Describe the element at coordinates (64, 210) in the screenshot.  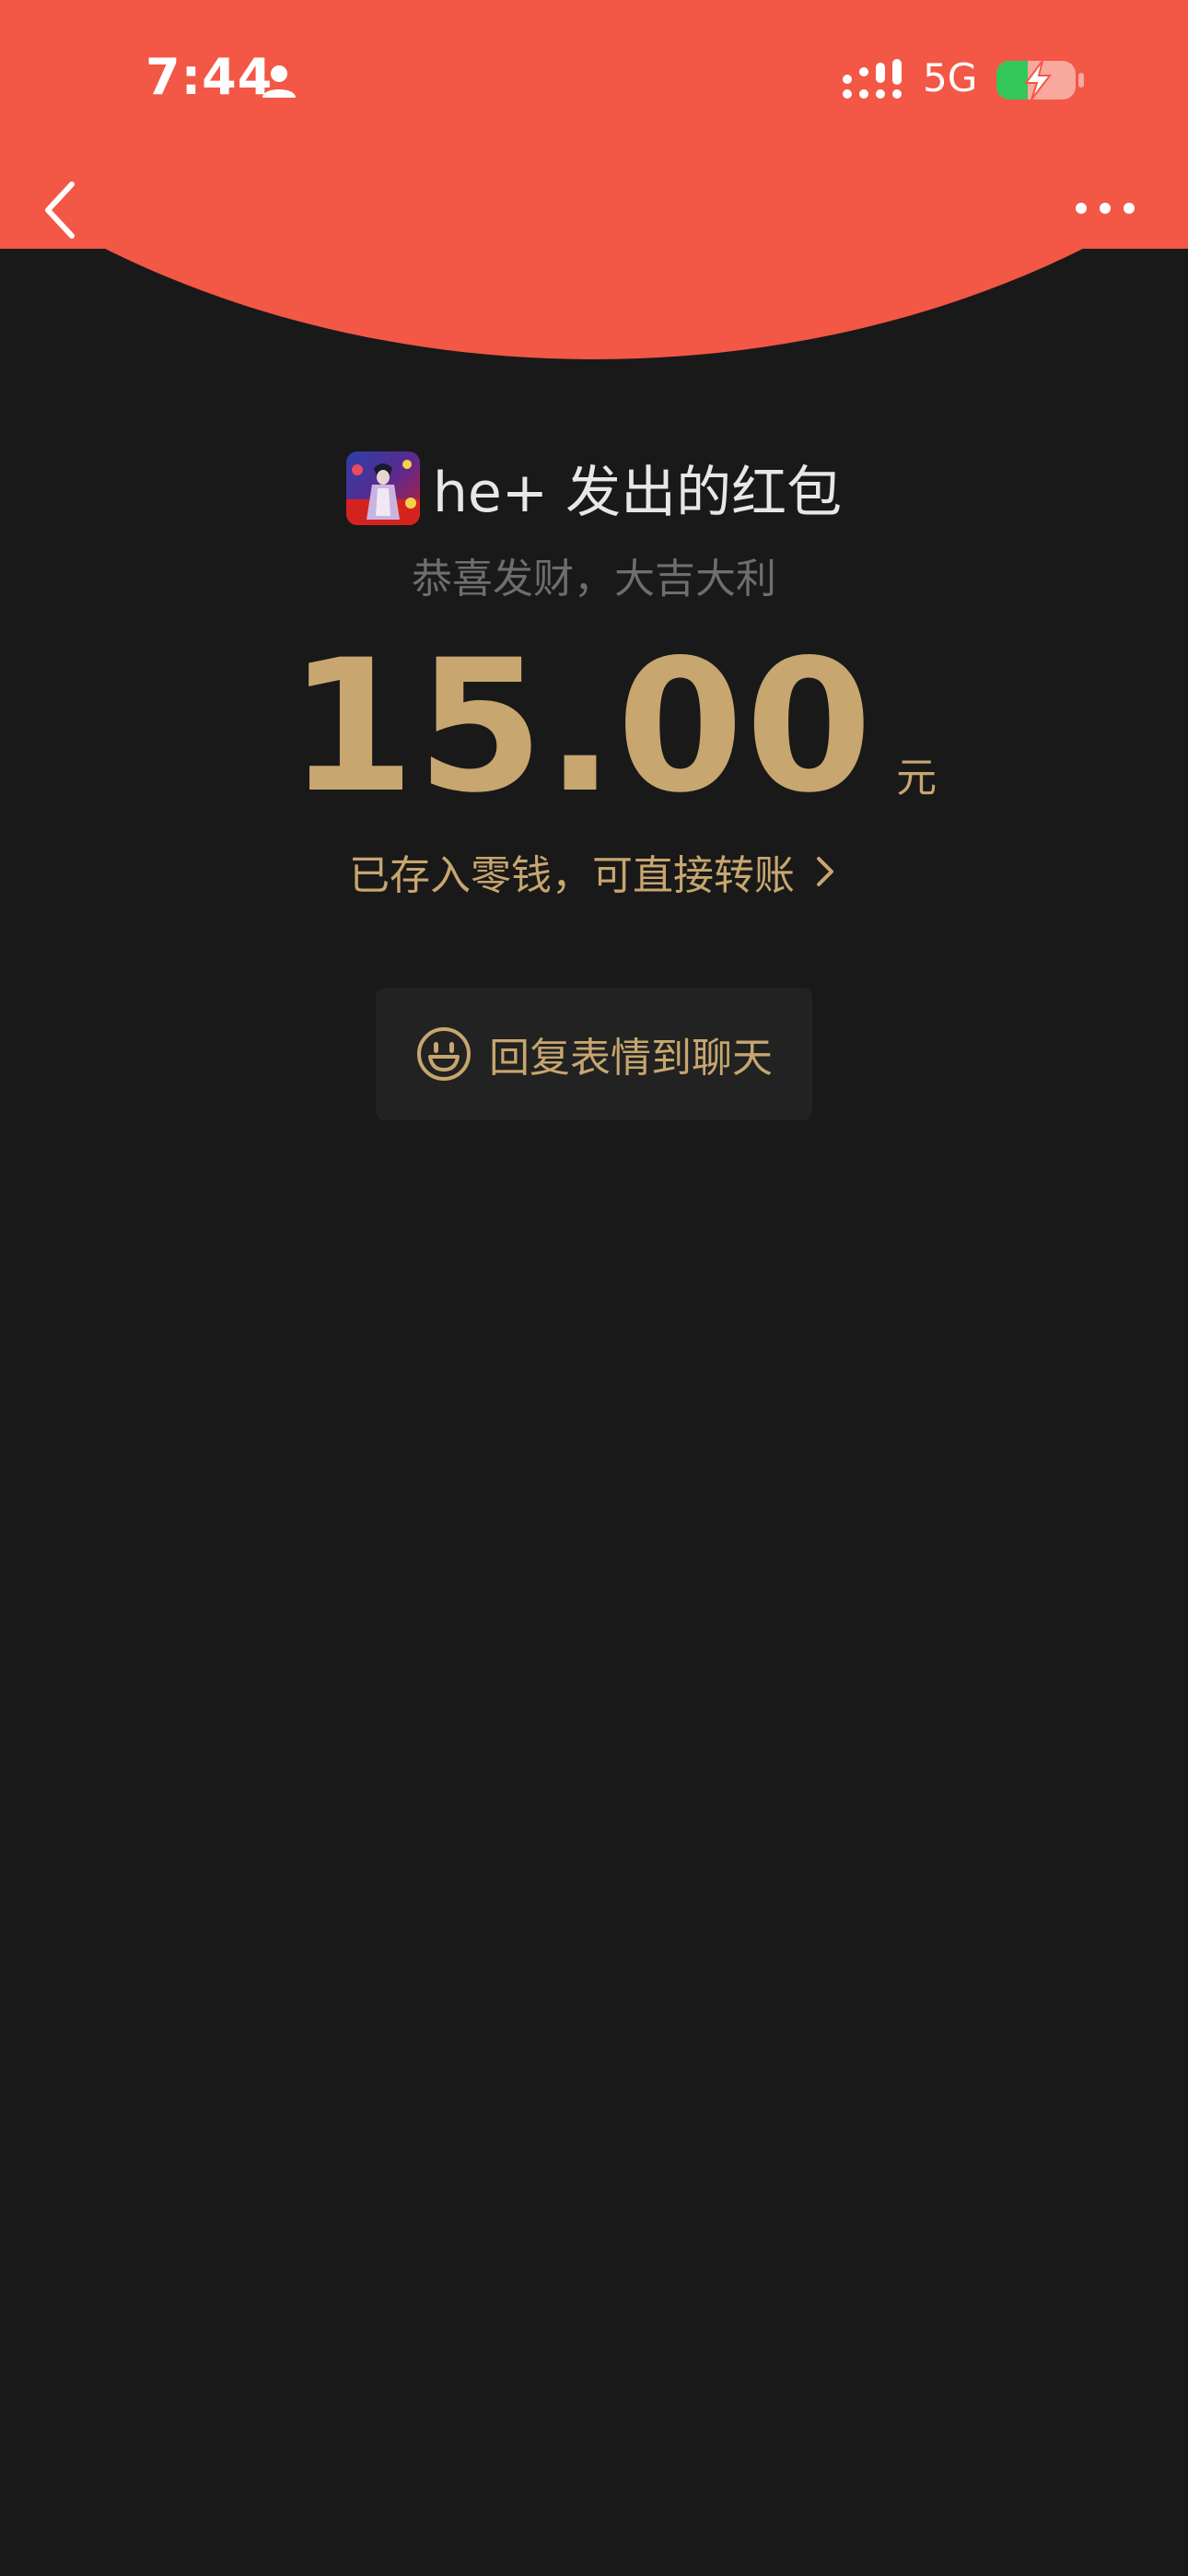
I see `back-button` at that location.